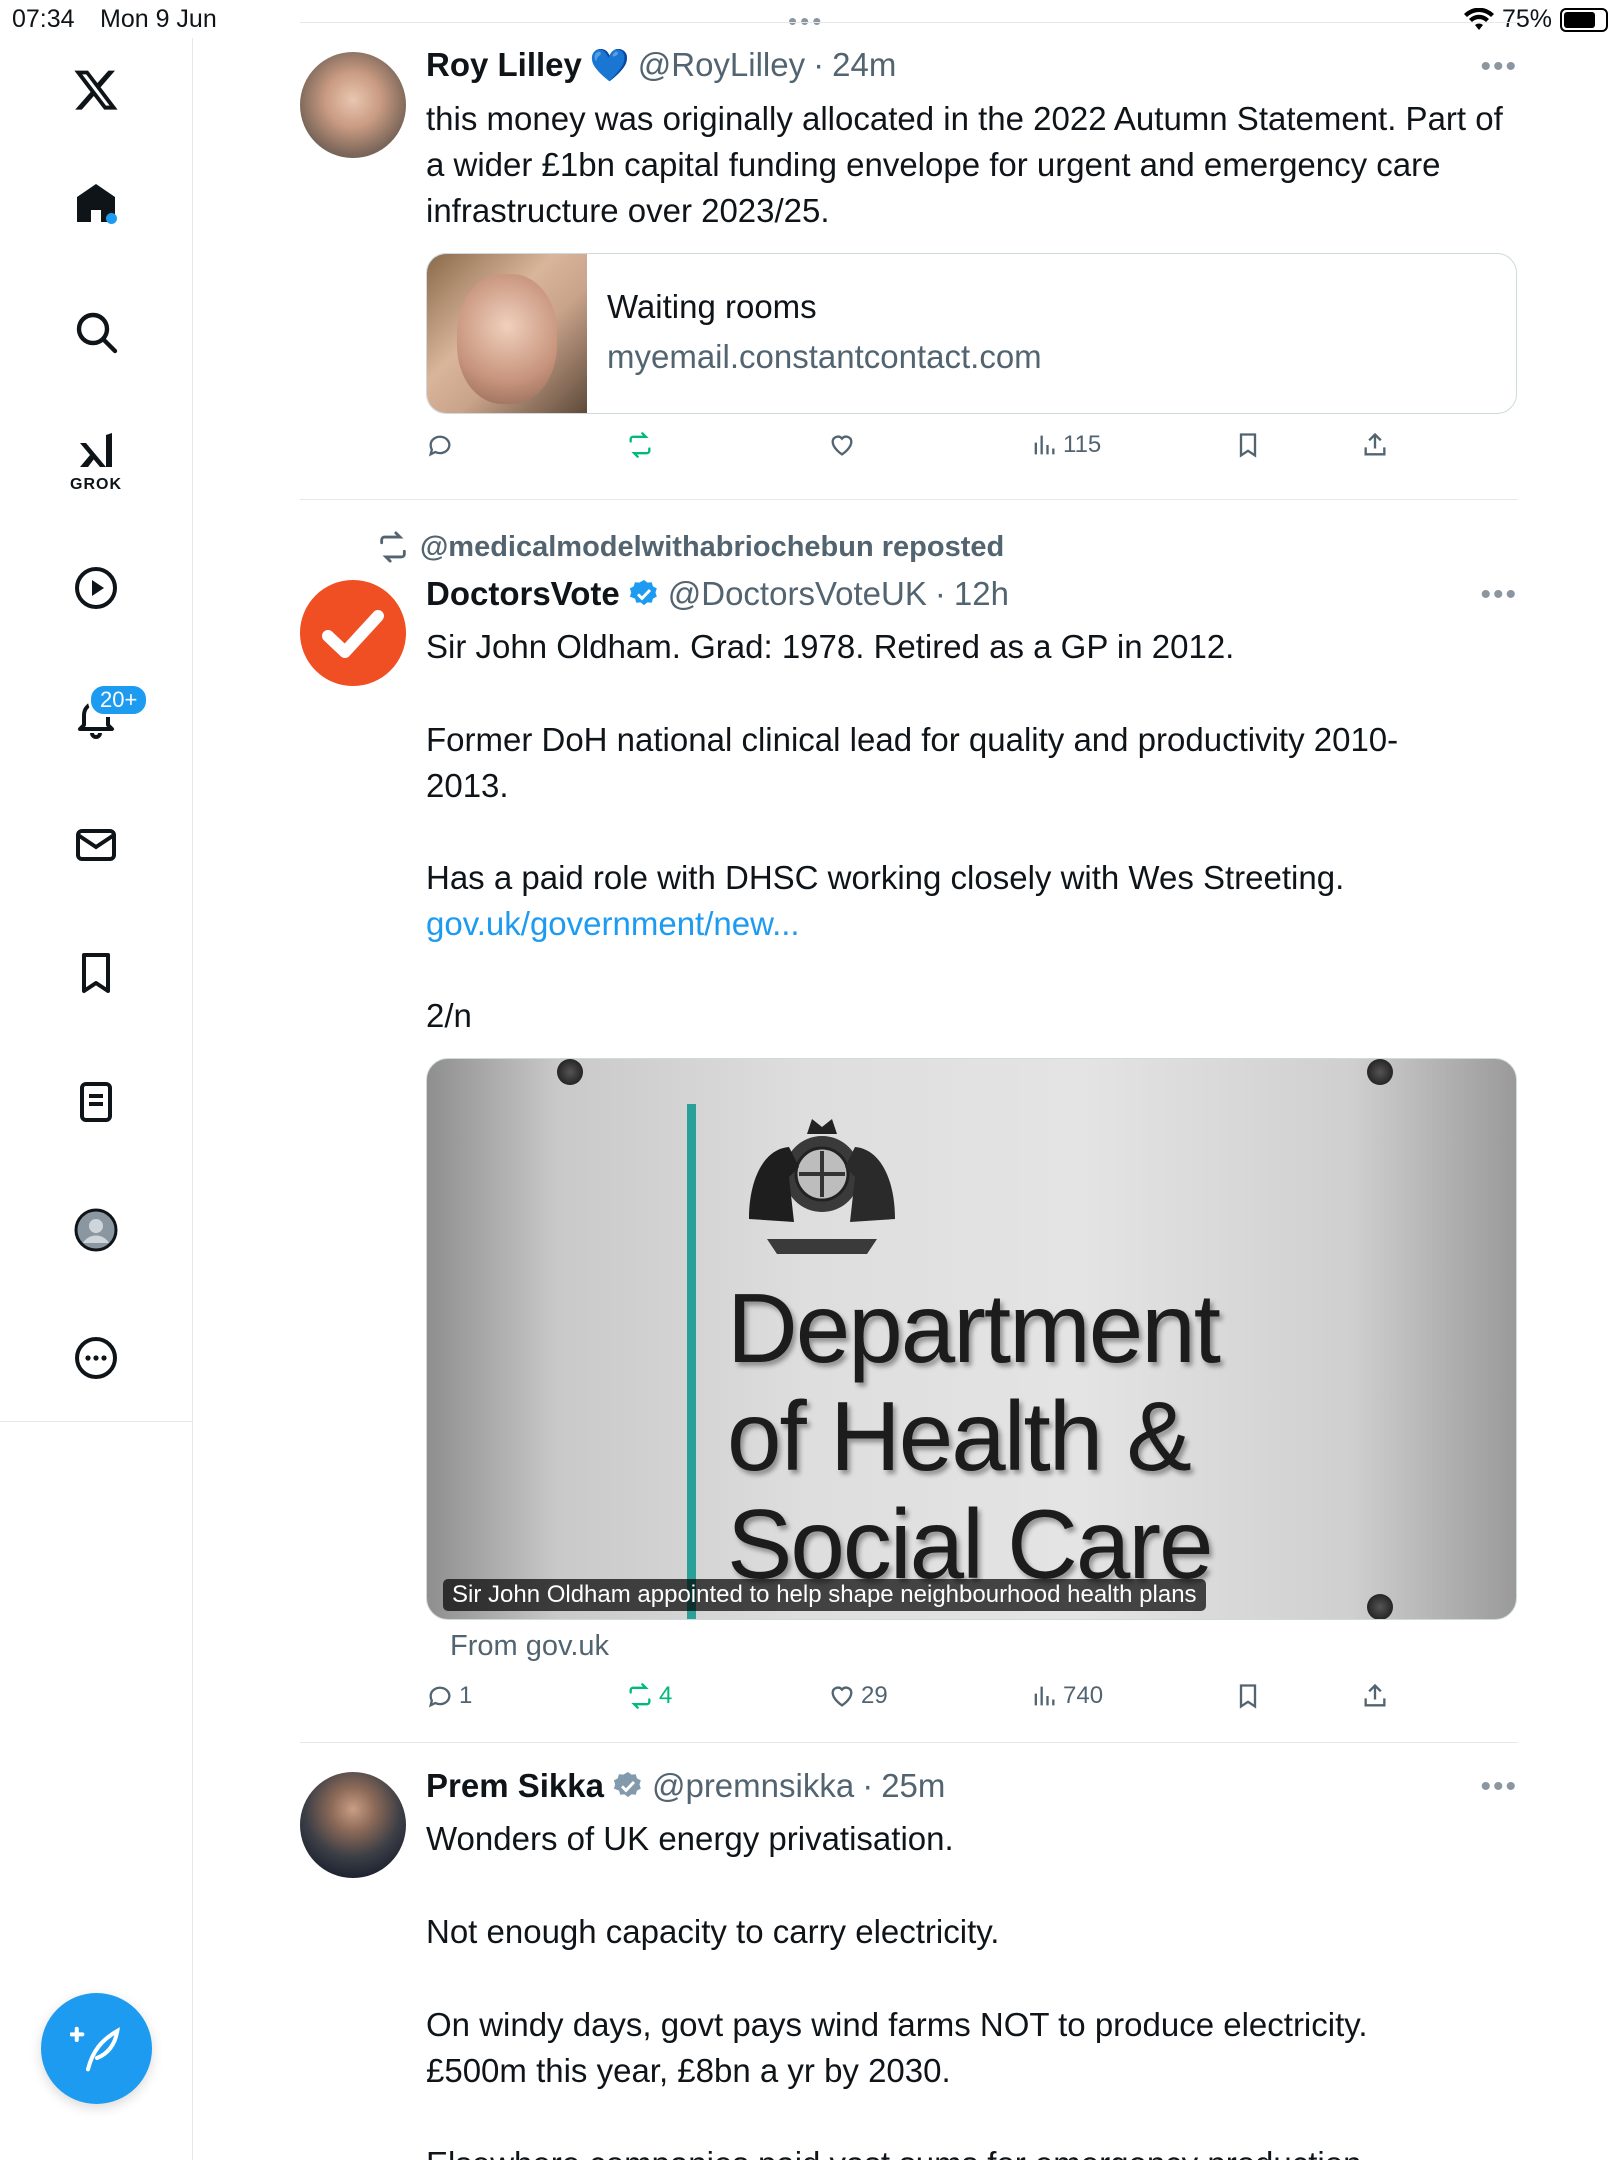 The height and width of the screenshot is (2160, 1620). Describe the element at coordinates (111, 218) in the screenshot. I see `home-unread-dot` at that location.